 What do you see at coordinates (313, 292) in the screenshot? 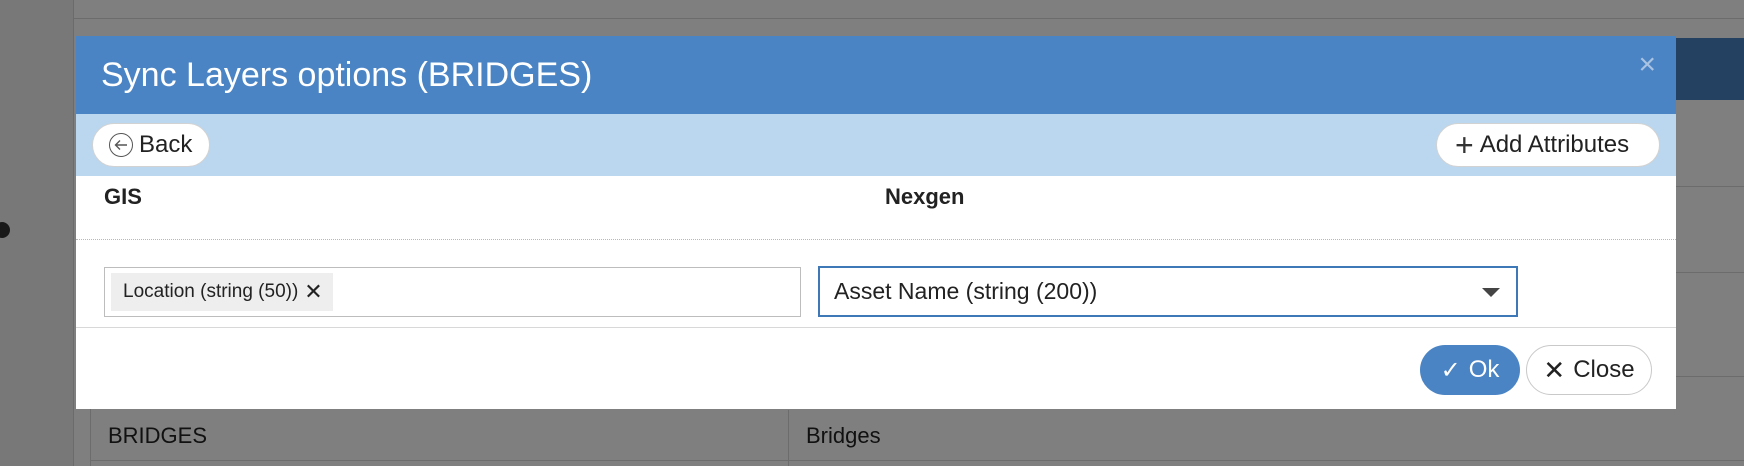
I see `remove-tag-icon: ✕` at bounding box center [313, 292].